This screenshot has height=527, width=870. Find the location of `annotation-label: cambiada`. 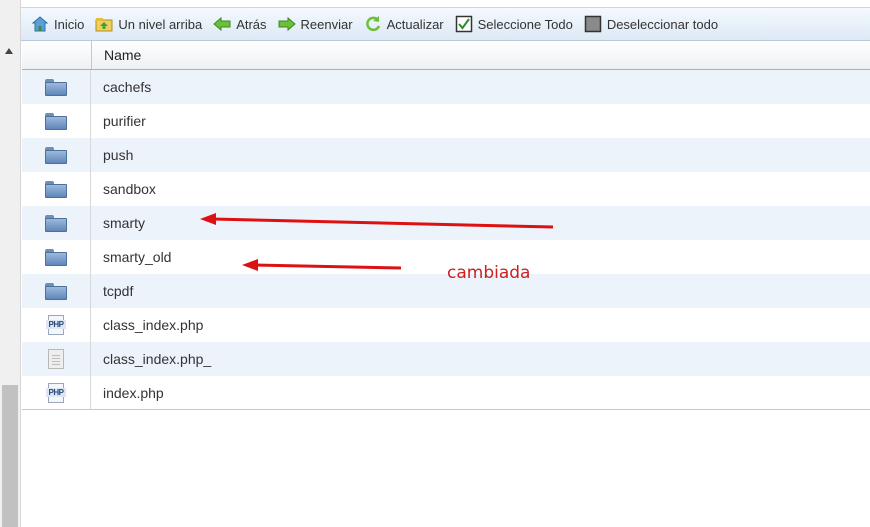

annotation-label: cambiada is located at coordinates (489, 273).